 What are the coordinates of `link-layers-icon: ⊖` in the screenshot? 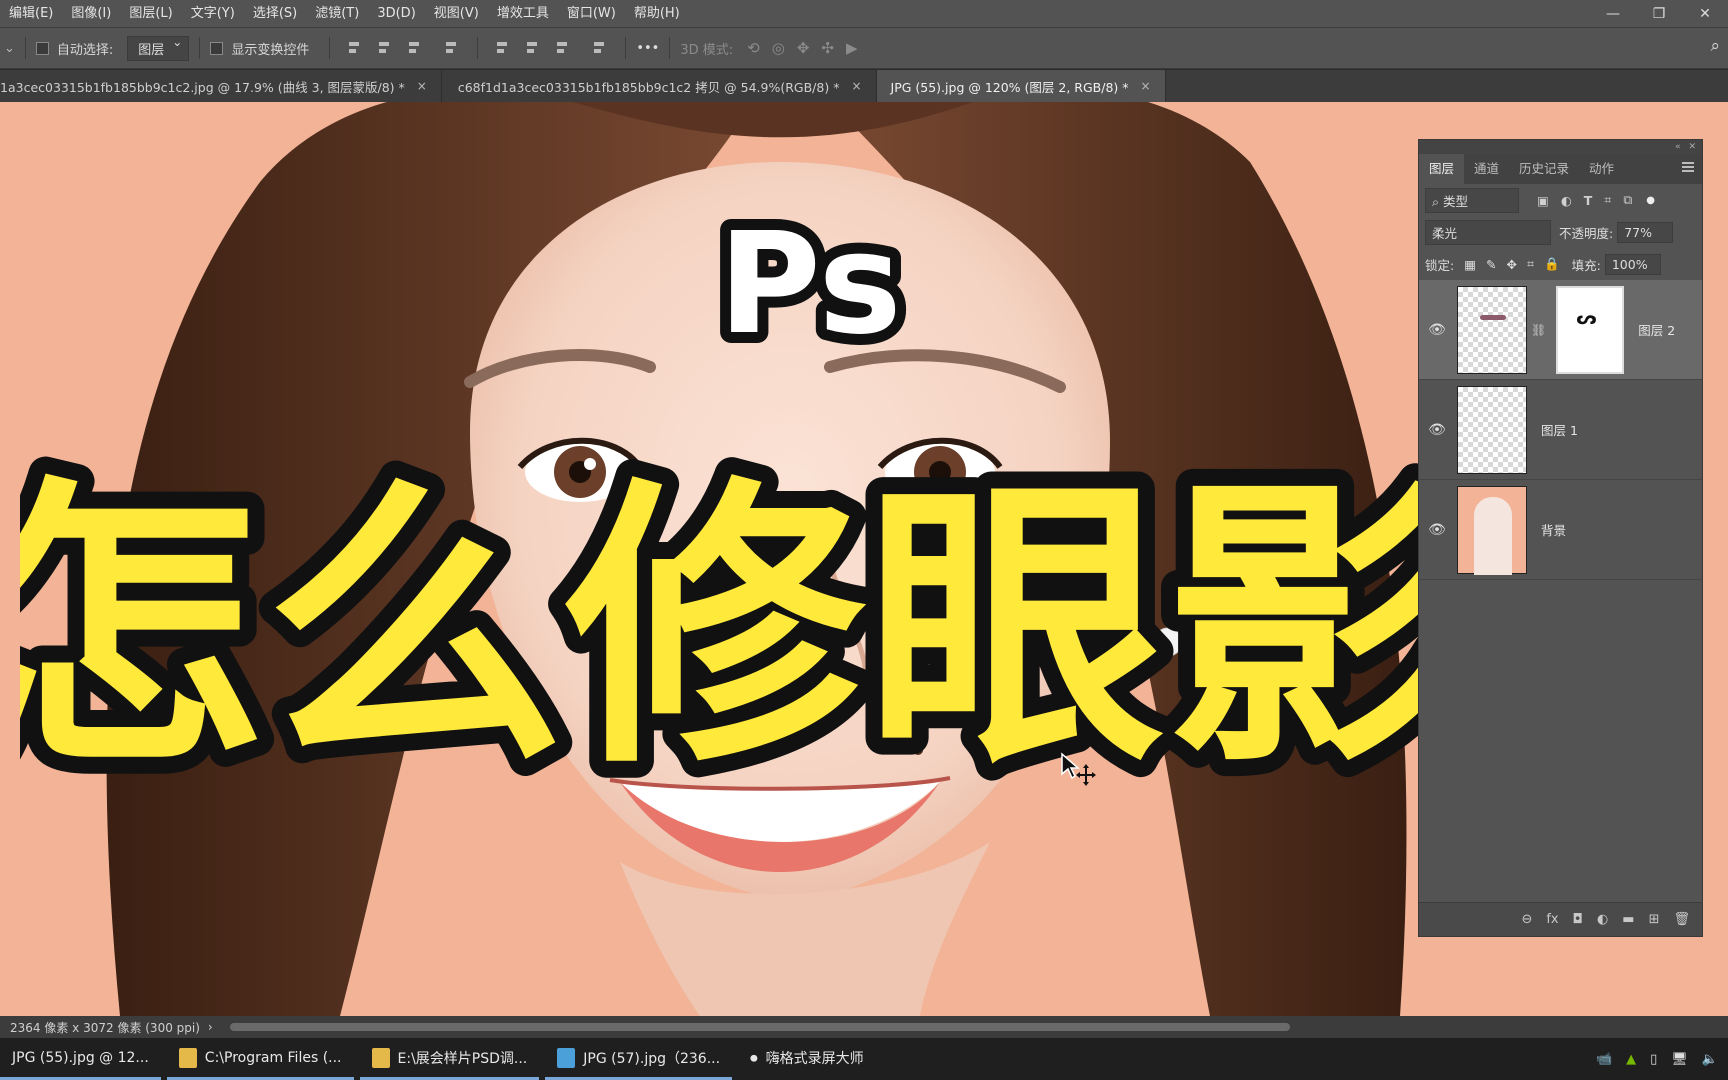 It's located at (1526, 919).